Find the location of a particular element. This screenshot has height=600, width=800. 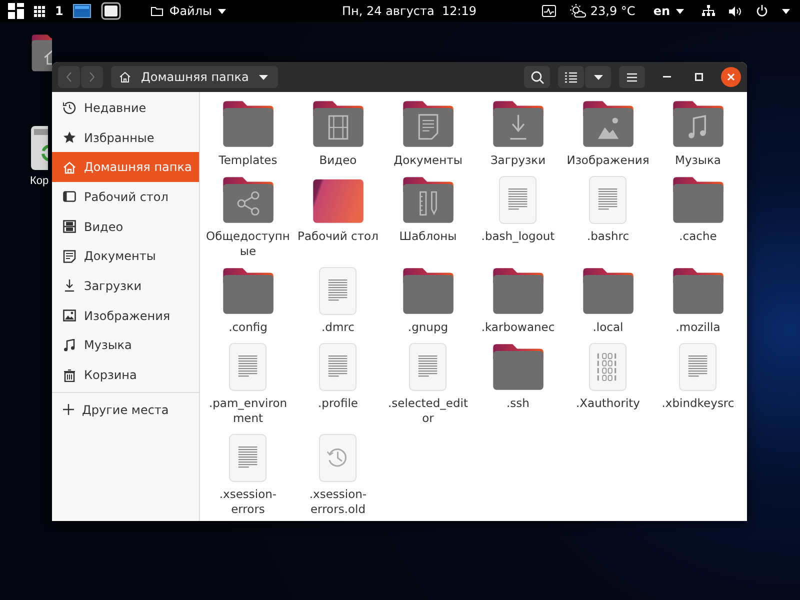

network-icon is located at coordinates (708, 11).